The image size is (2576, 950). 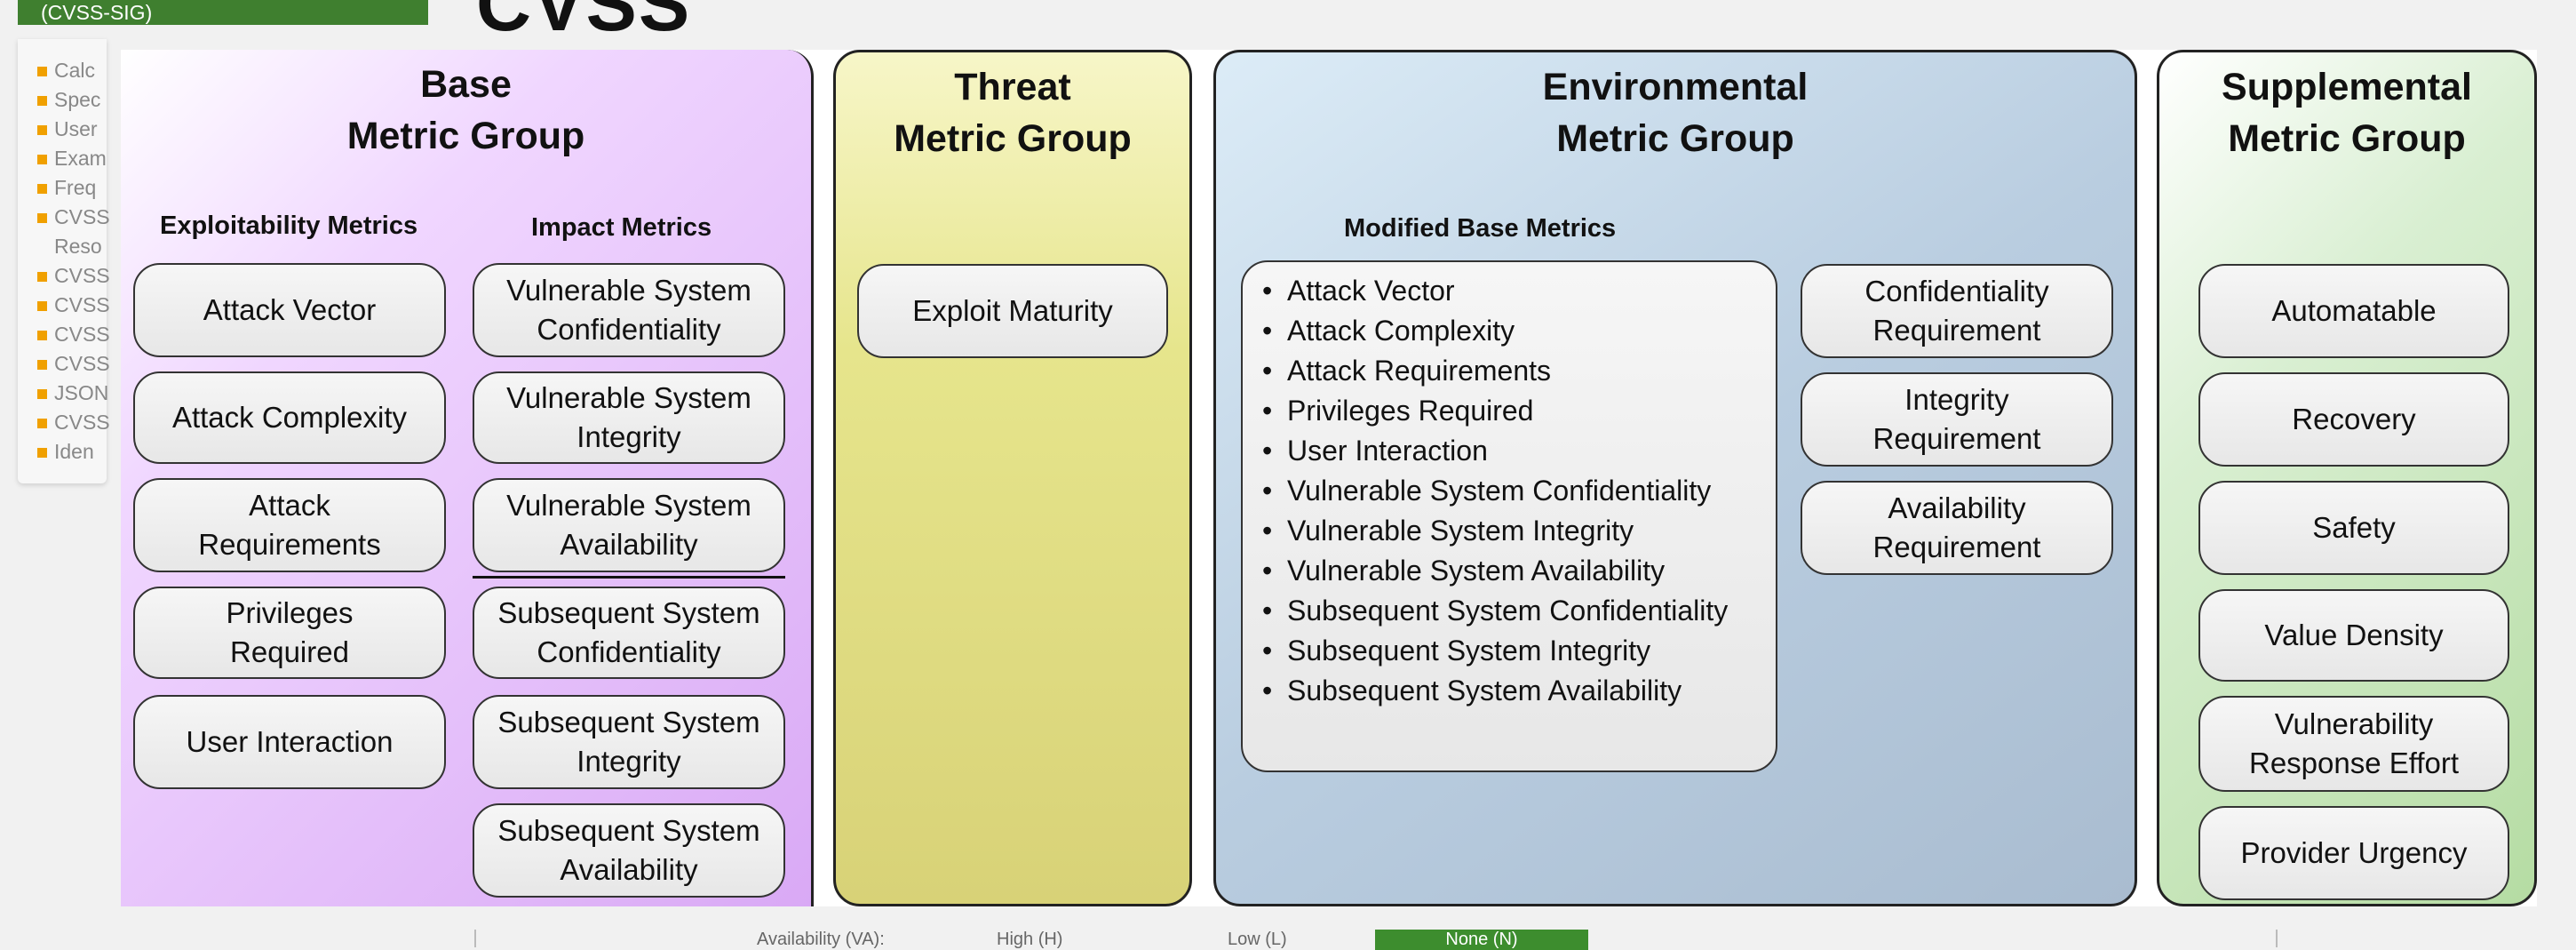 What do you see at coordinates (2347, 113) in the screenshot?
I see `supplemental-group-title: Supplemental Metric Group` at bounding box center [2347, 113].